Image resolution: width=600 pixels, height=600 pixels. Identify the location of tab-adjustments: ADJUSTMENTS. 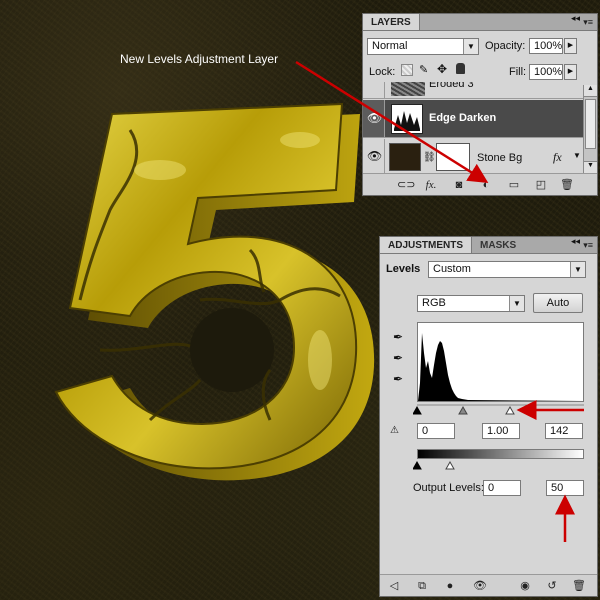
(426, 245).